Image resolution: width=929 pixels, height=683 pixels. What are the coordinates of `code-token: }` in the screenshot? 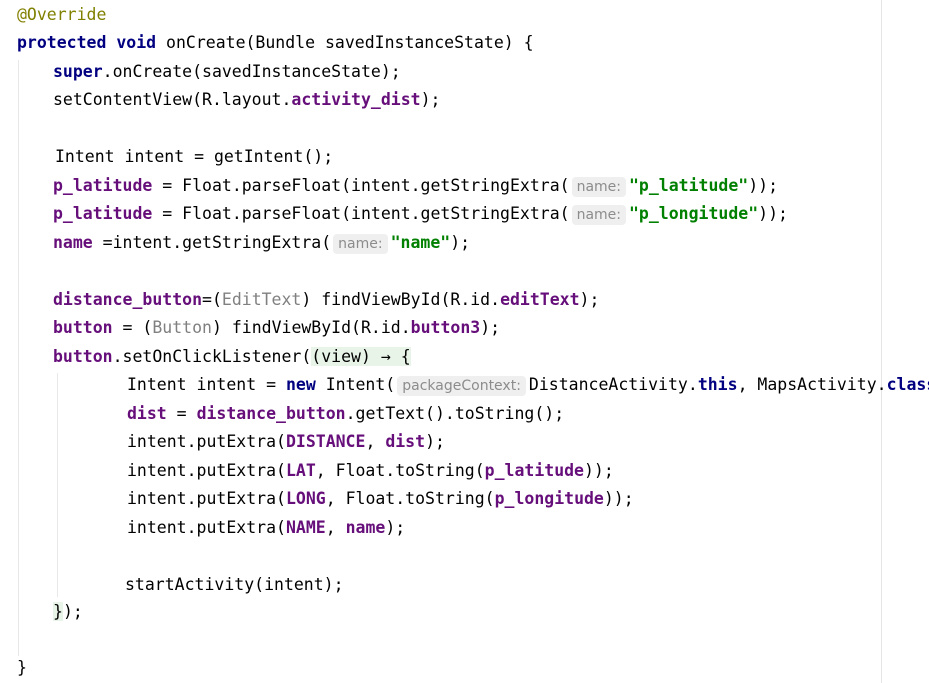 It's located at (22, 667).